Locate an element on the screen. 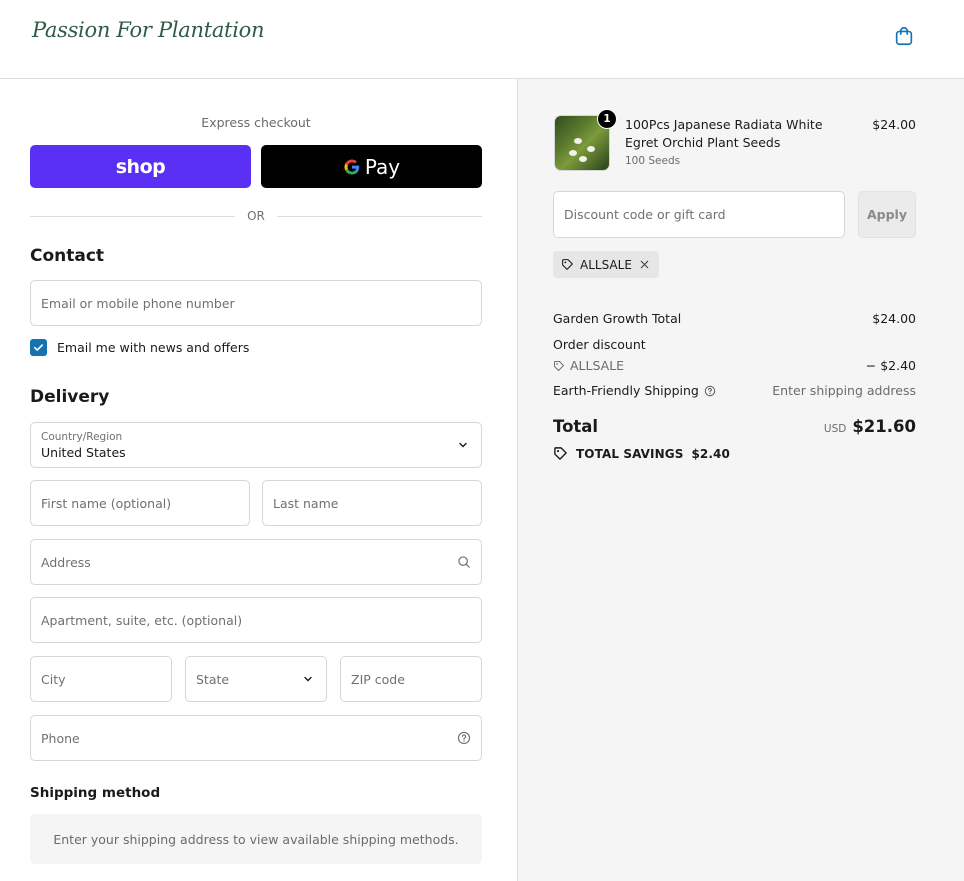 The height and width of the screenshot is (881, 964). apartment-placeholder: Apartment, suite, etc. (optional) is located at coordinates (142, 620).